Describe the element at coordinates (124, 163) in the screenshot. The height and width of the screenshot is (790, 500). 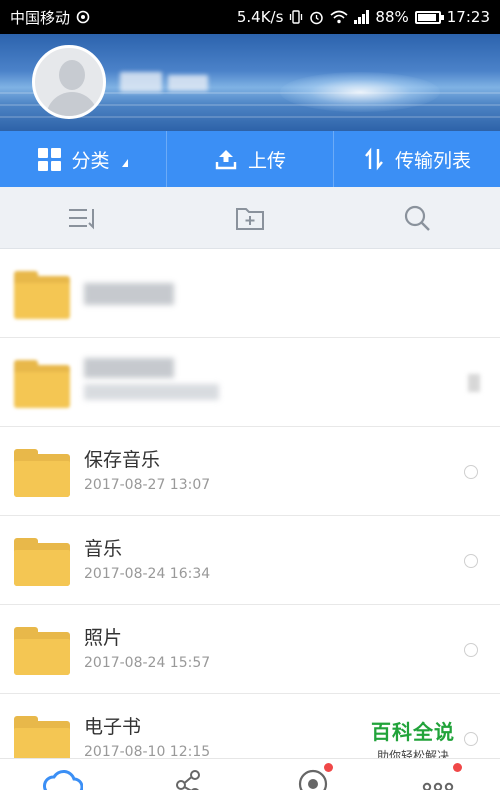
I see `caret-icon` at that location.